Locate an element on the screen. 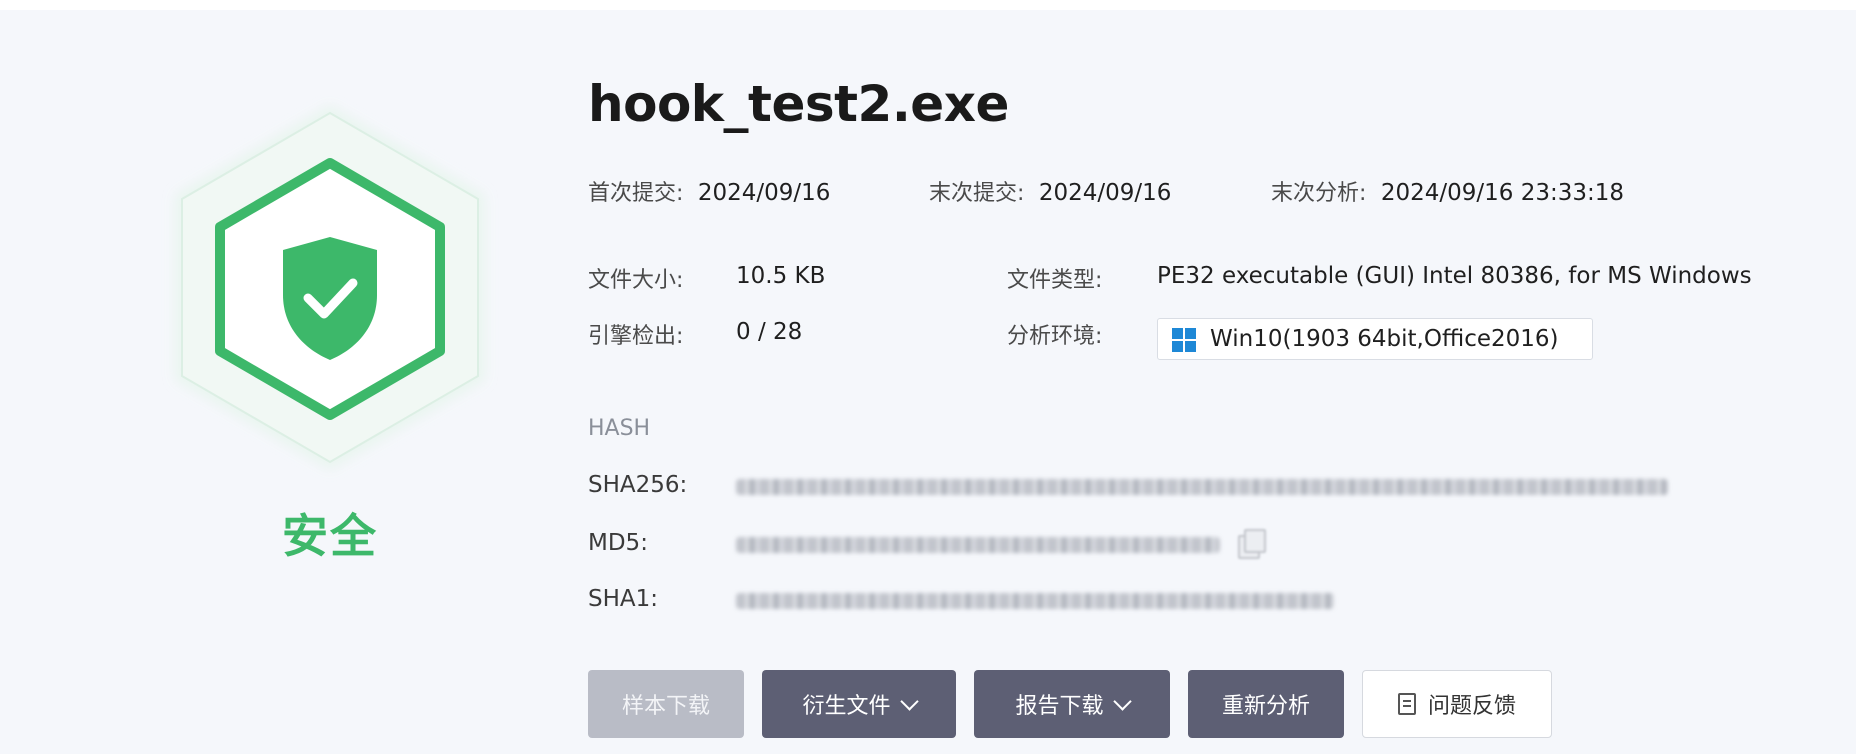 The image size is (1856, 754). last-submit: 末次提交: 2024/09/16 is located at coordinates (1050, 191).